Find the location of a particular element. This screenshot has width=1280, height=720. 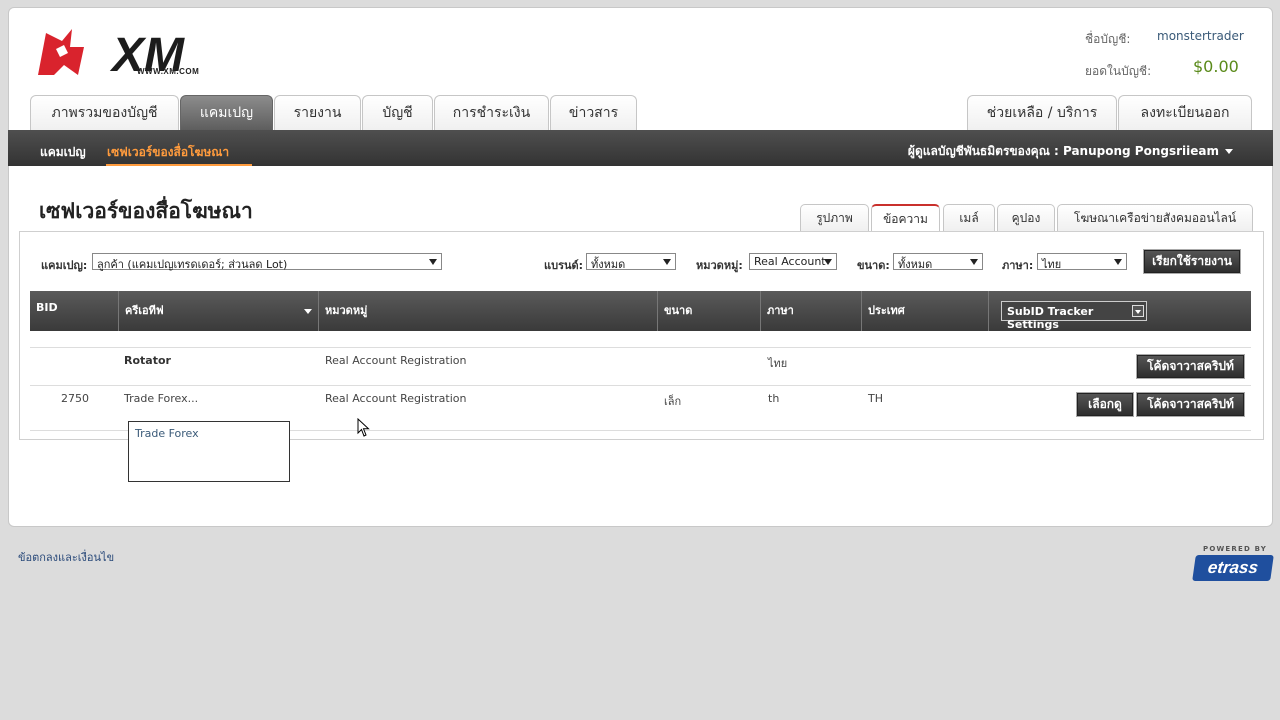

tab-help-service: ช่วยเหลือ / บริการ is located at coordinates (1042, 112).